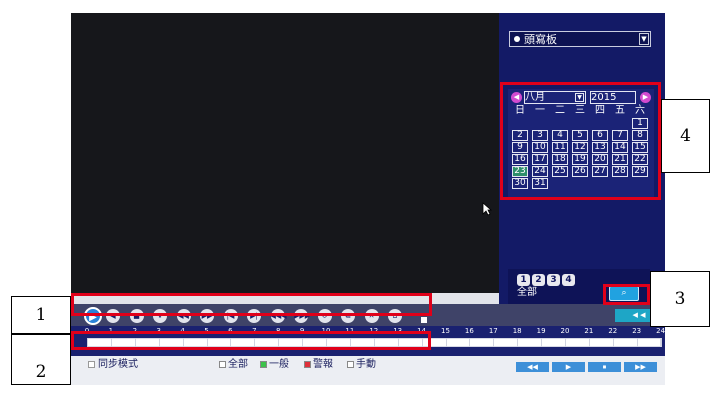 The width and height of the screenshot is (710, 409). I want to click on hour-label: 21, so click(589, 331).